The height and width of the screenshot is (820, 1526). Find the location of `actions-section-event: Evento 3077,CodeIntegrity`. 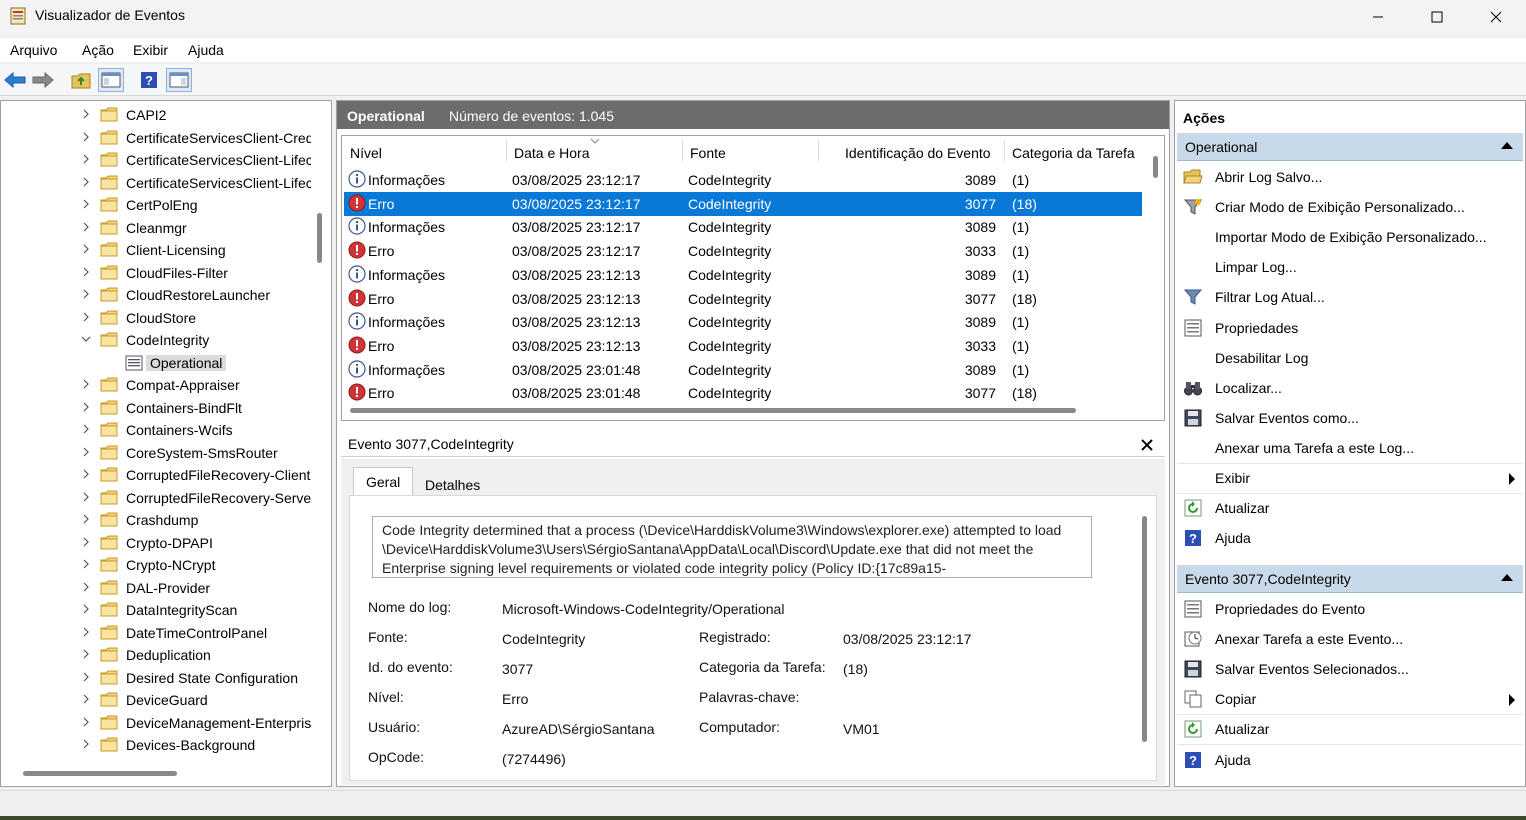

actions-section-event: Evento 3077,CodeIntegrity is located at coordinates (1350, 579).